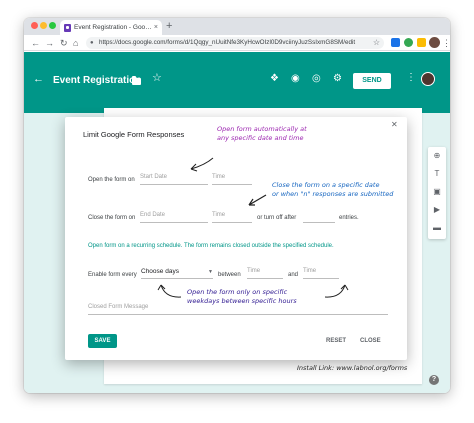  I want to click on close-button: CLOSE, so click(370, 341).